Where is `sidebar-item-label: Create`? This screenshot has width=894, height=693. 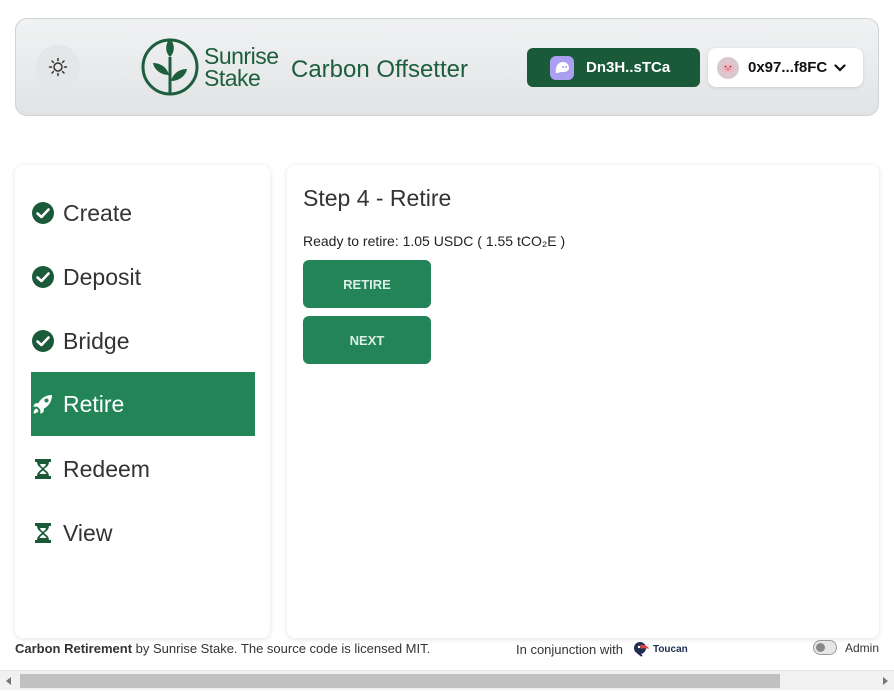 sidebar-item-label: Create is located at coordinates (98, 212).